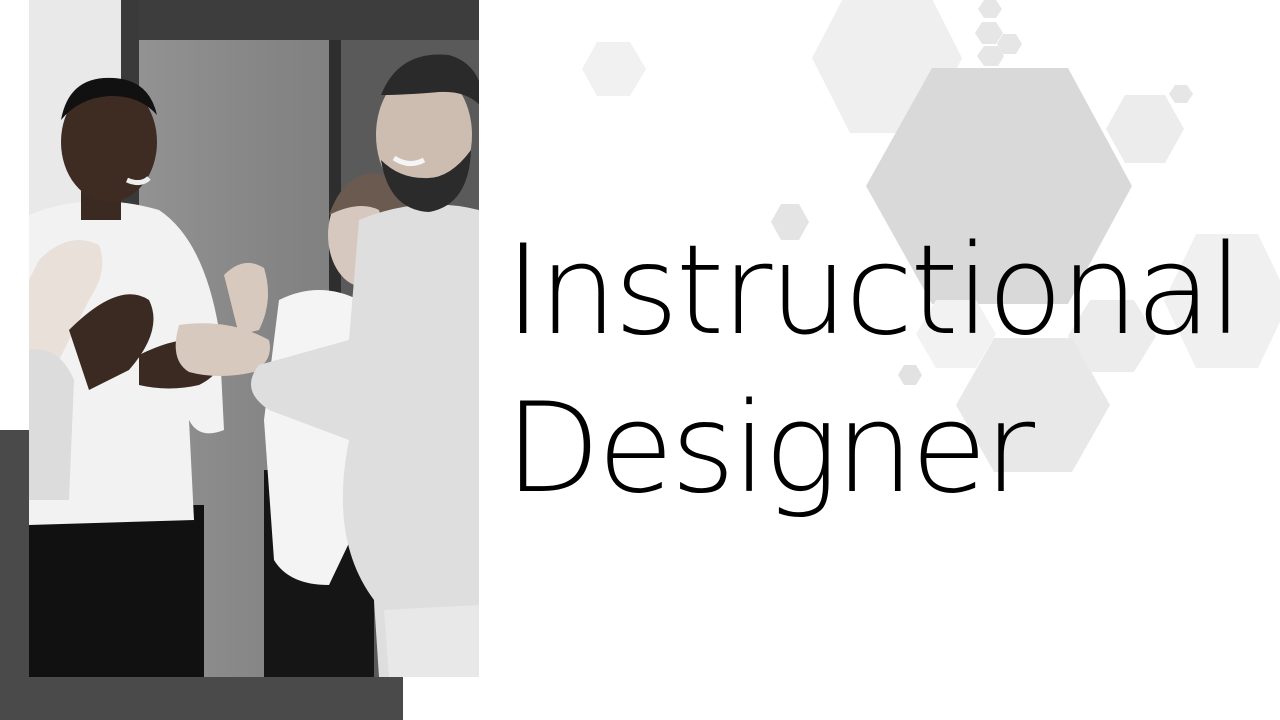 The height and width of the screenshot is (720, 1280). I want to click on slide-title-line-1: Instructional, so click(874, 291).